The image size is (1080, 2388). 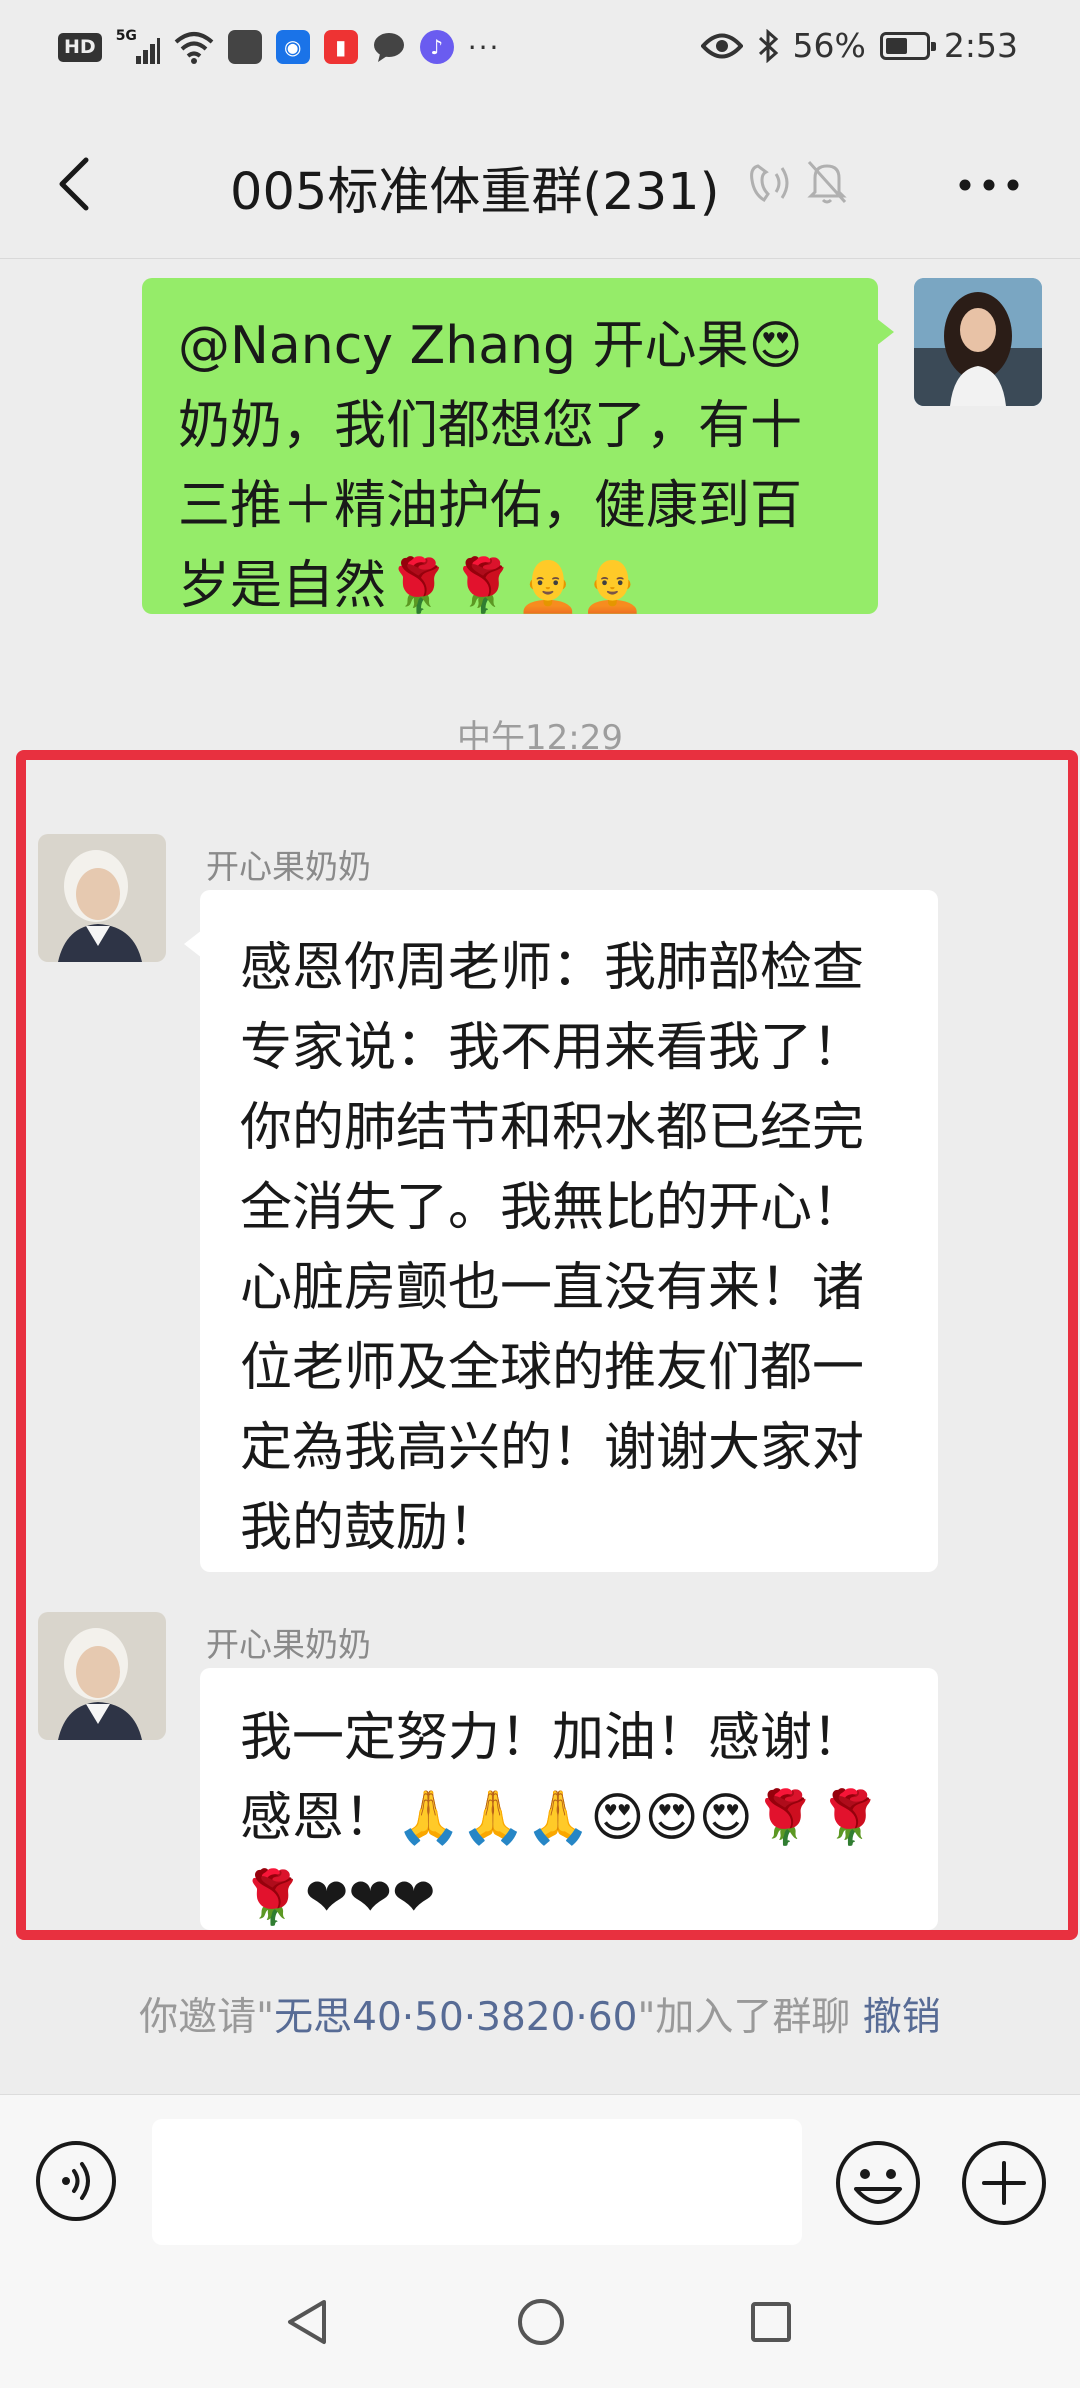 I want to click on time-divider: 中午12:29, so click(x=540, y=738).